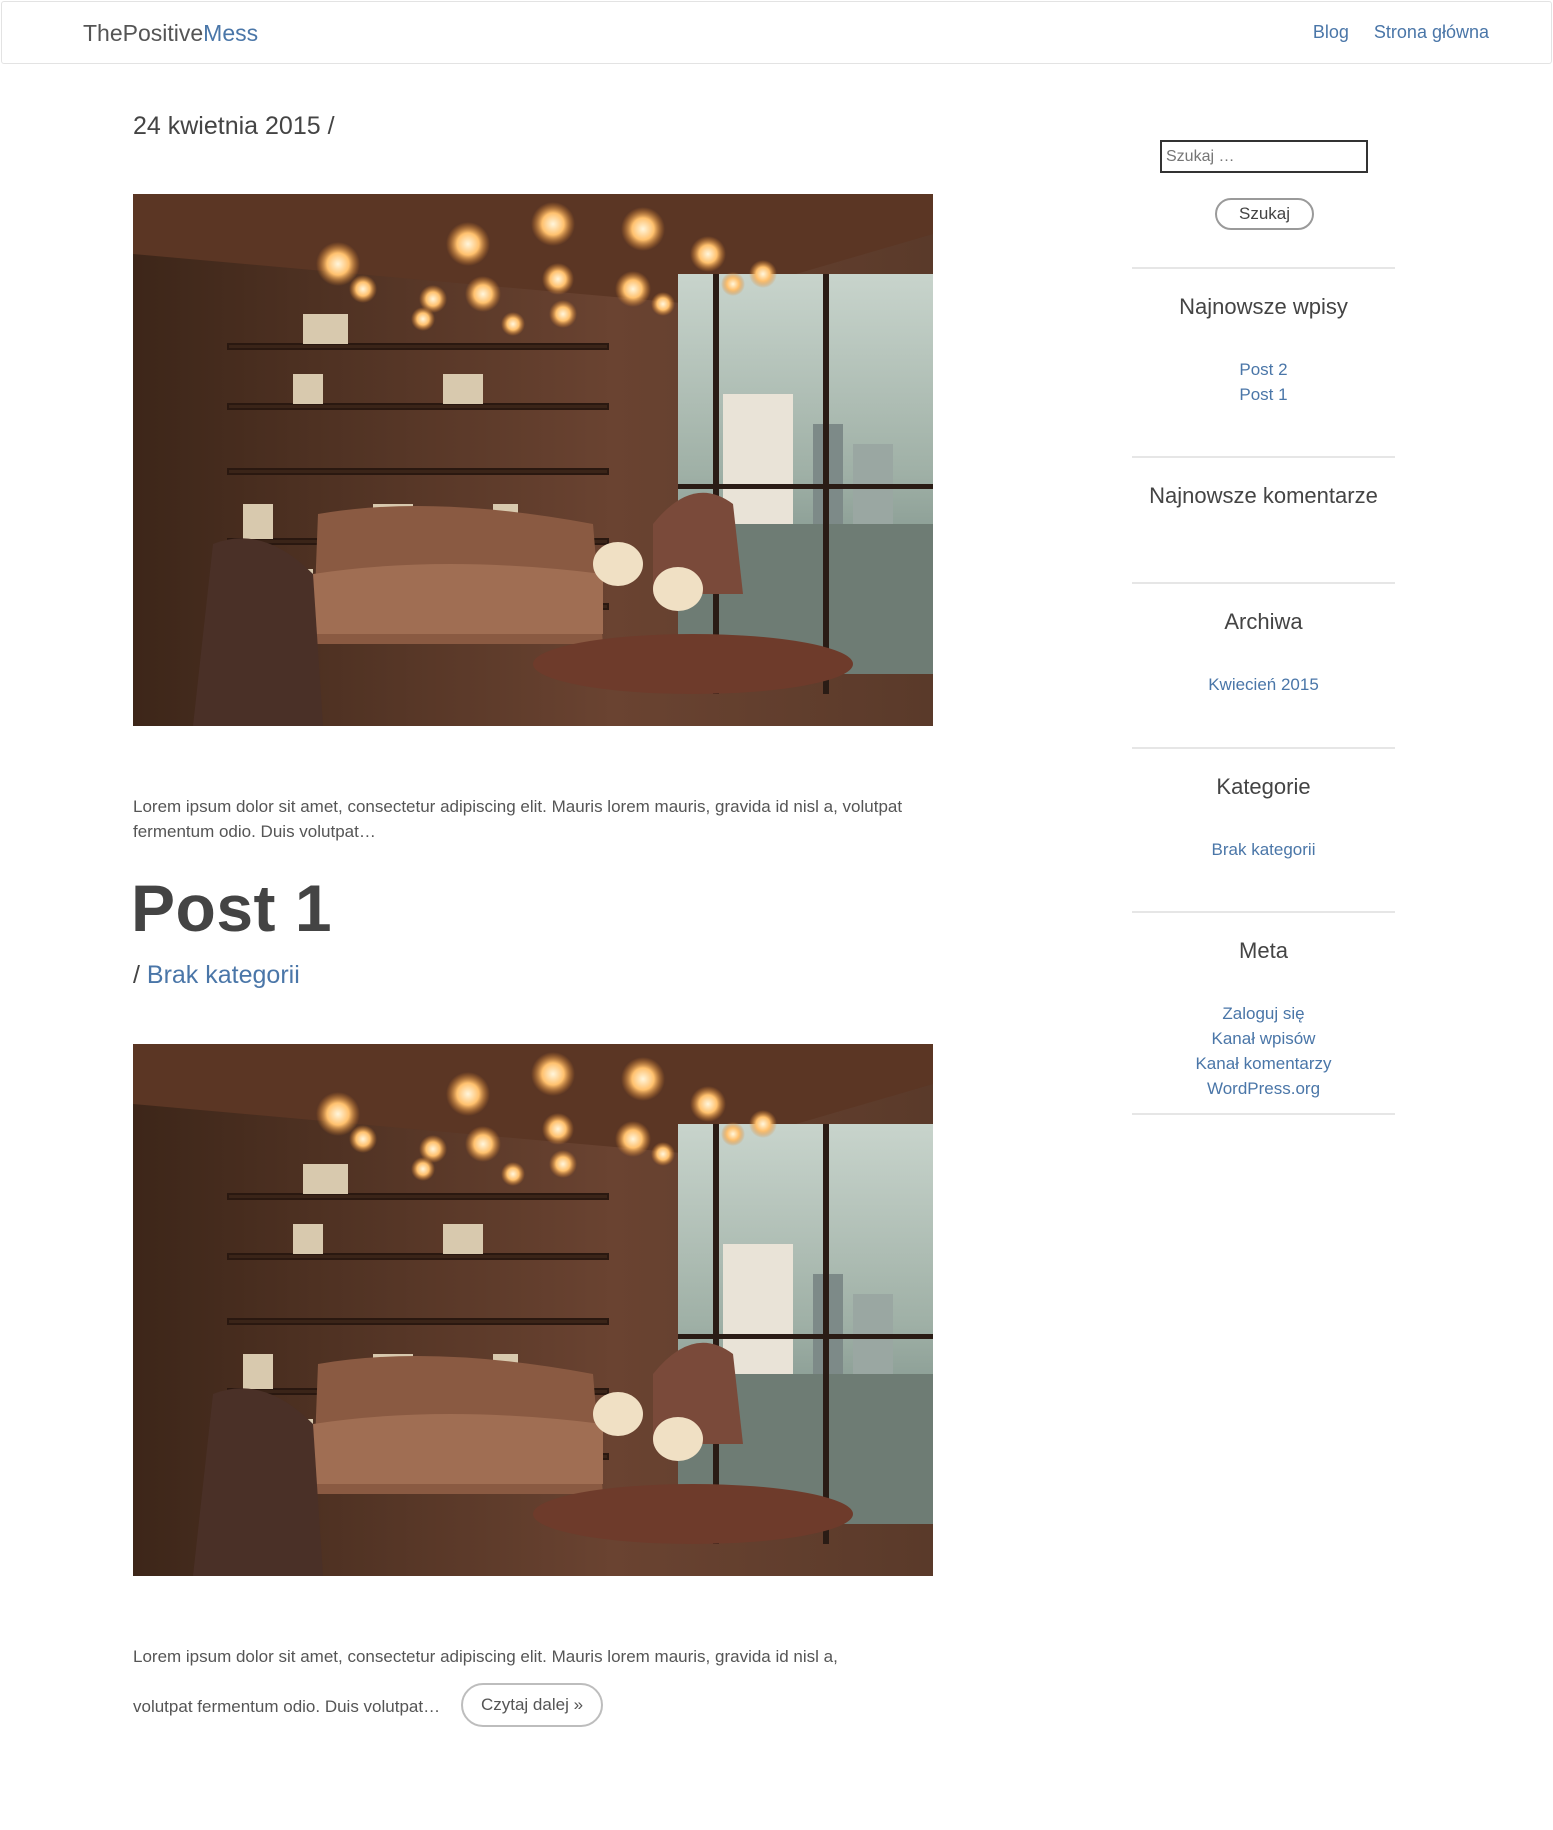 The image size is (1553, 1830). I want to click on recent-posts-list: Post 2 Post 1, so click(1263, 382).